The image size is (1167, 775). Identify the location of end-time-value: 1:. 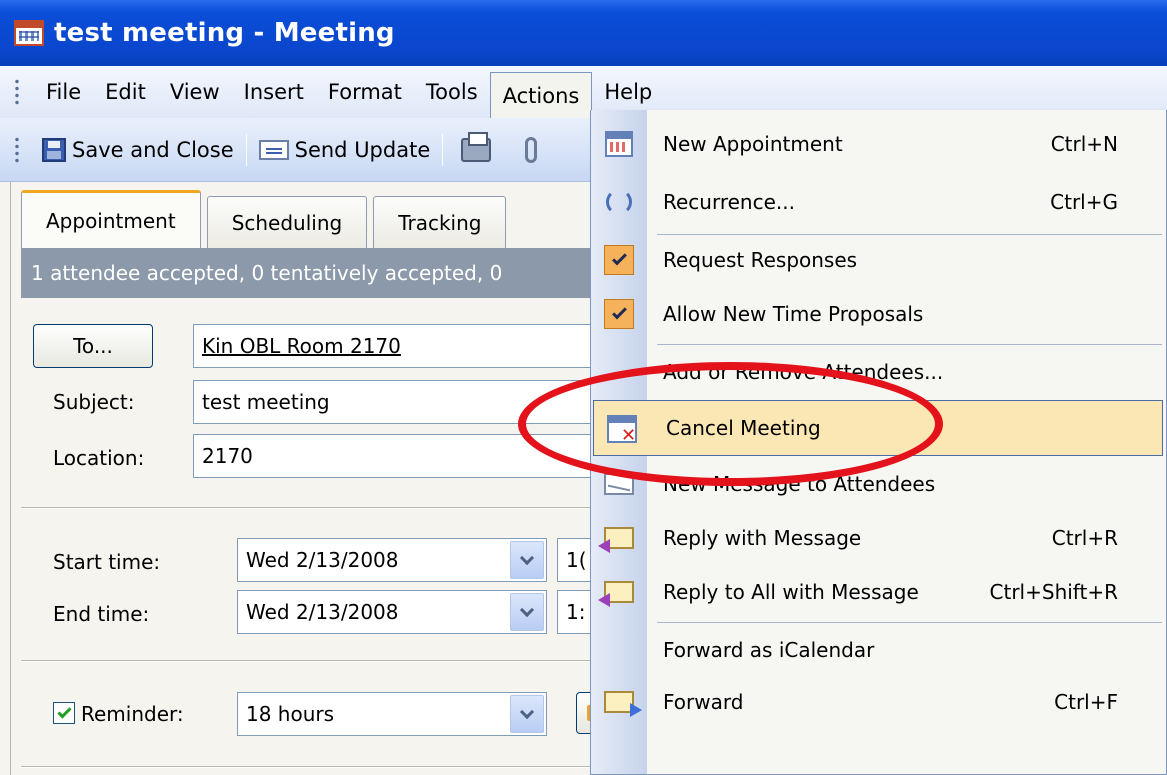
(576, 612).